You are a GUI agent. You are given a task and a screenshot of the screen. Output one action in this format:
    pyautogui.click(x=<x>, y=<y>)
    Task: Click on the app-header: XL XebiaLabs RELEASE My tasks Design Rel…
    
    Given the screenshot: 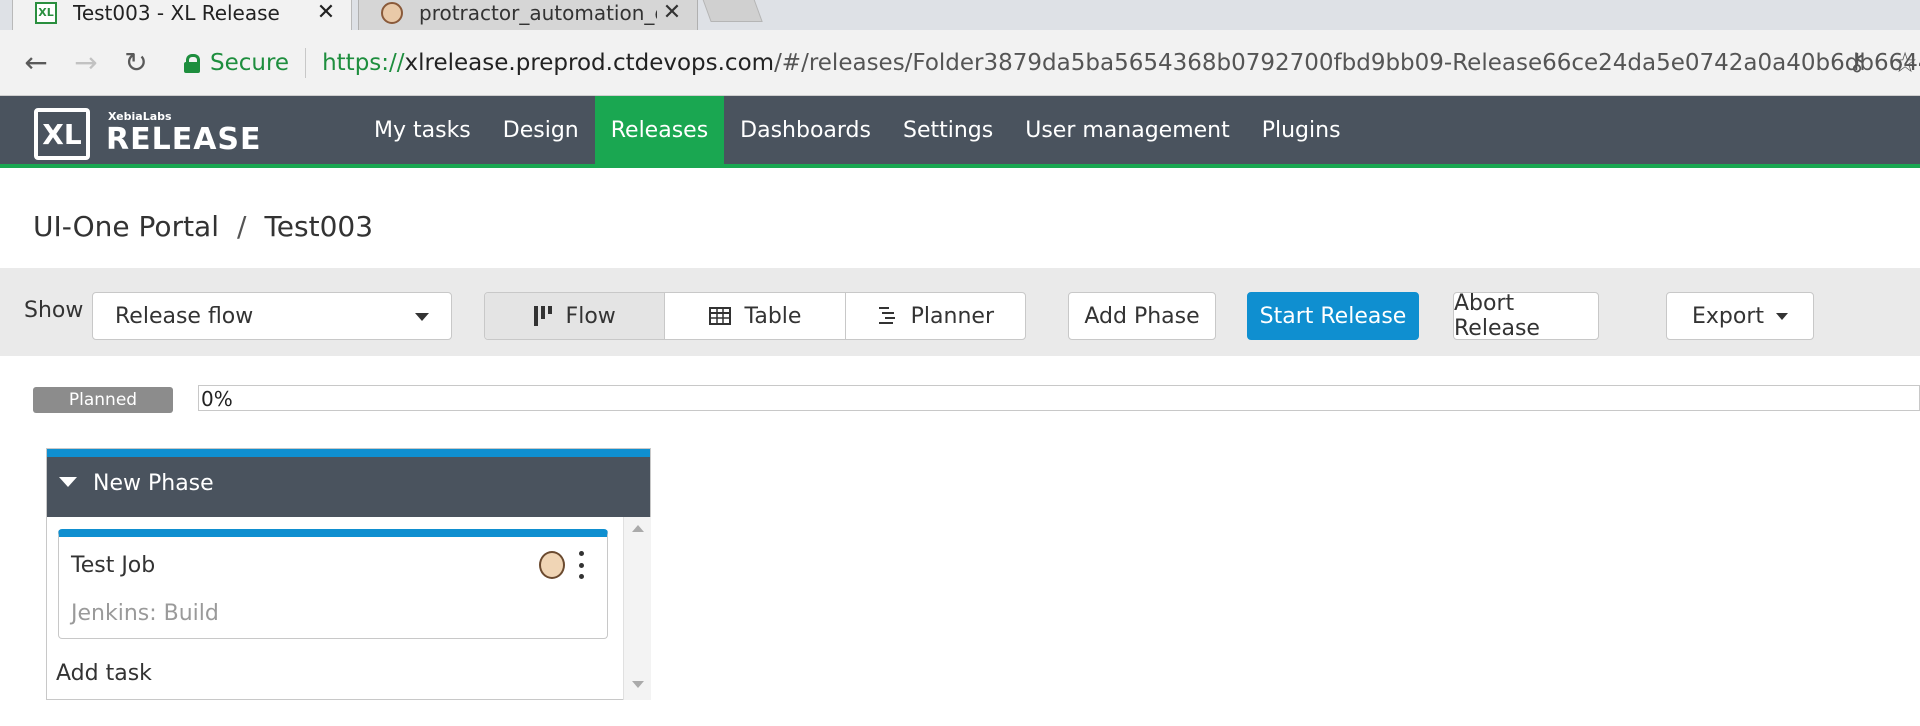 What is the action you would take?
    pyautogui.click(x=960, y=132)
    